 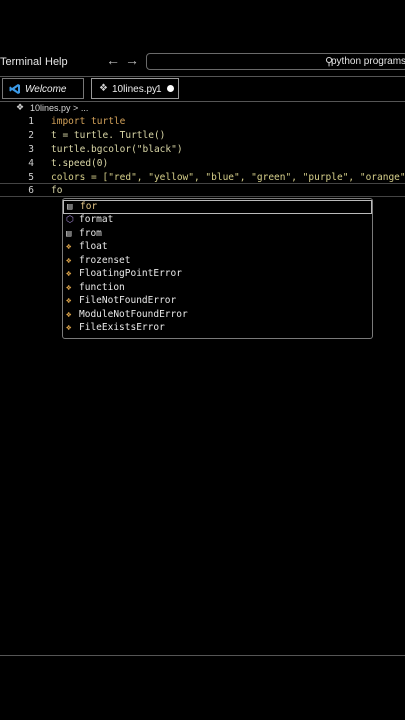 I want to click on menu-help: Help, so click(x=56, y=62).